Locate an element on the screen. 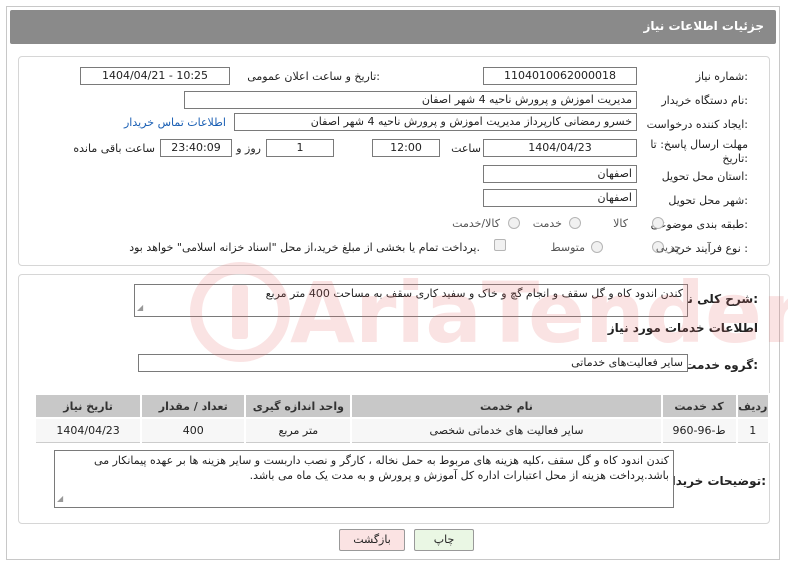 The width and height of the screenshot is (788, 566). header-bar: جزئیات اطلاعات نیاز is located at coordinates (393, 27).